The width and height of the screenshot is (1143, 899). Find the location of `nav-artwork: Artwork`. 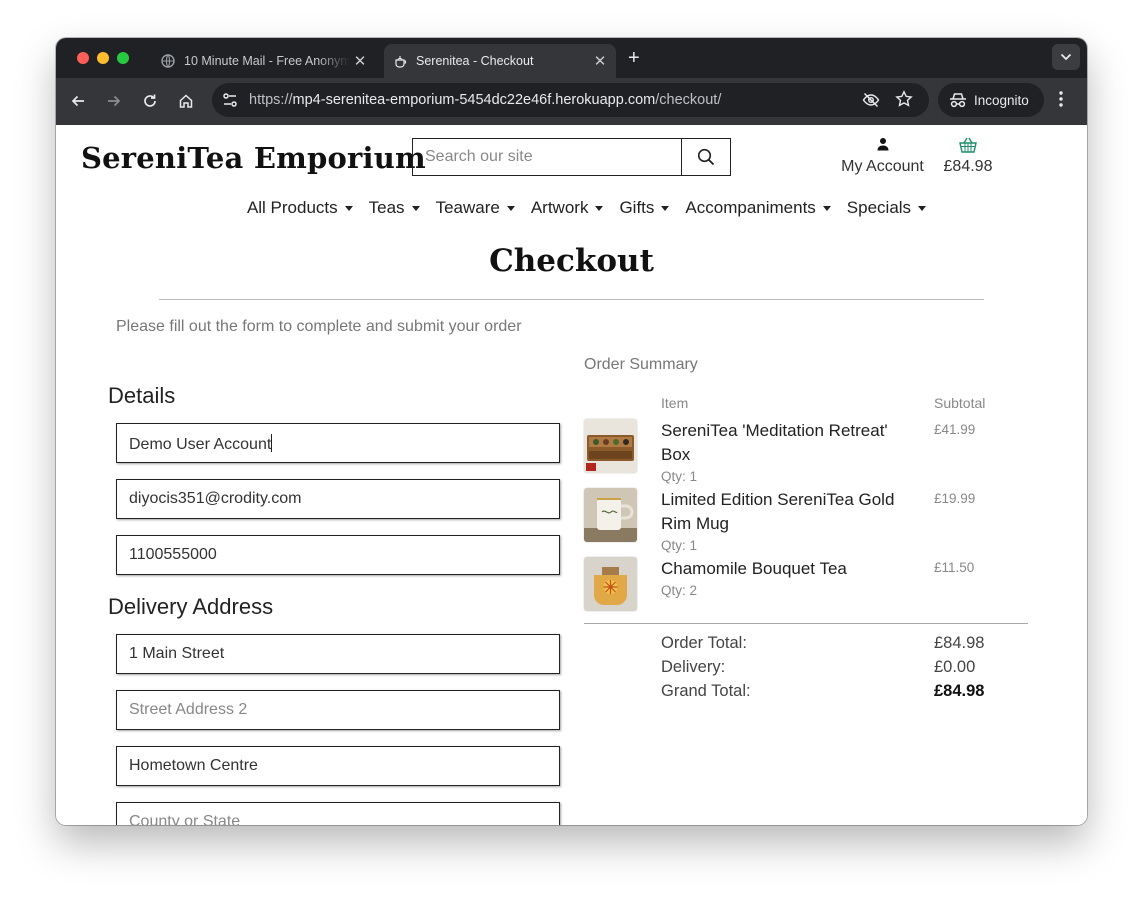

nav-artwork: Artwork is located at coordinates (567, 208).